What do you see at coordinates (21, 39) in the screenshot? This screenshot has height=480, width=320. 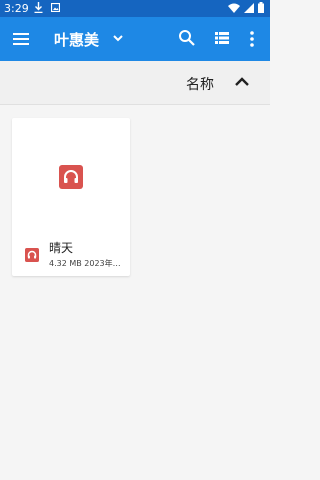 I see `menu-icon` at bounding box center [21, 39].